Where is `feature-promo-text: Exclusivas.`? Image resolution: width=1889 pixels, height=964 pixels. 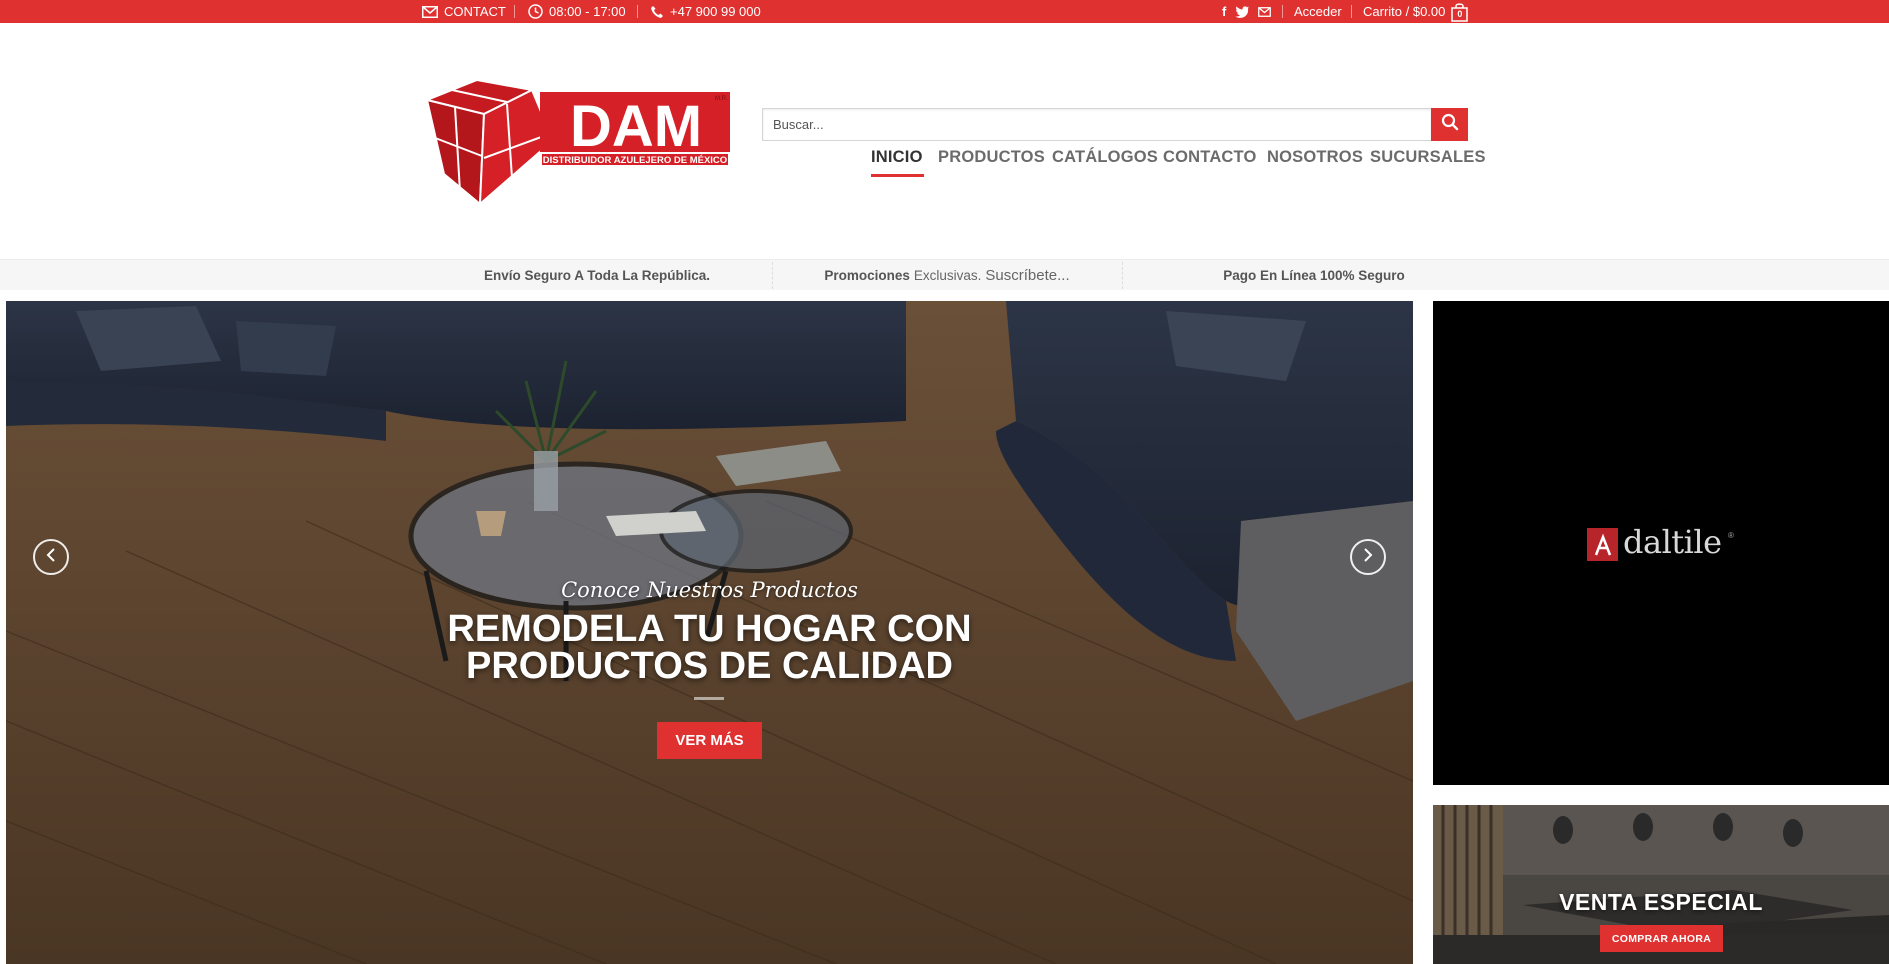 feature-promo-text: Exclusivas. is located at coordinates (947, 275).